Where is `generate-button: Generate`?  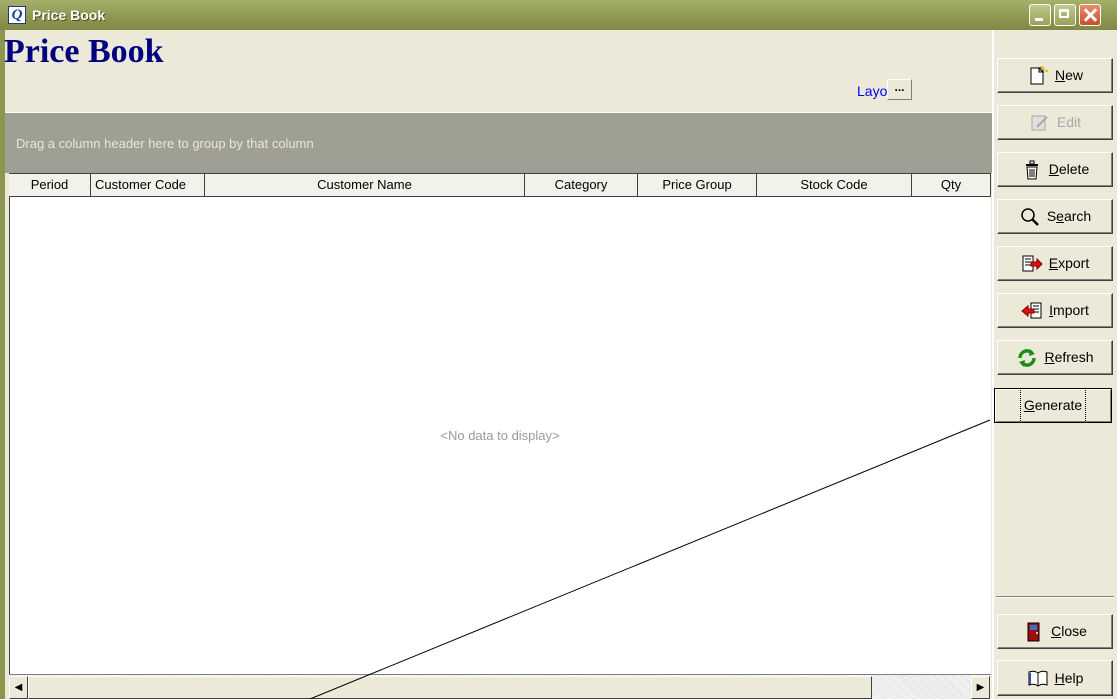
generate-button: Generate is located at coordinates (1053, 405).